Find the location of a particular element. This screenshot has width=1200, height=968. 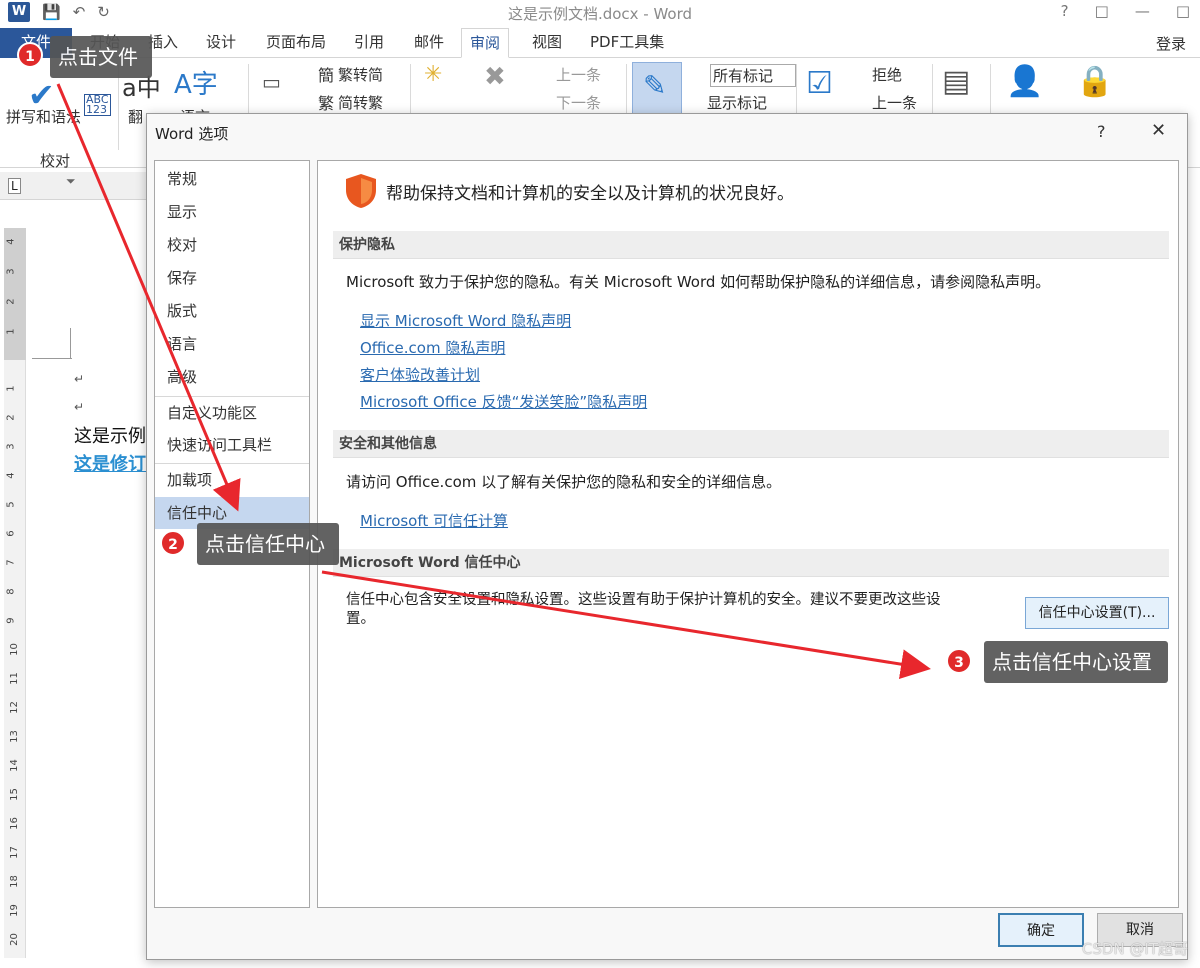

tab-review: 审阅 is located at coordinates (485, 43).